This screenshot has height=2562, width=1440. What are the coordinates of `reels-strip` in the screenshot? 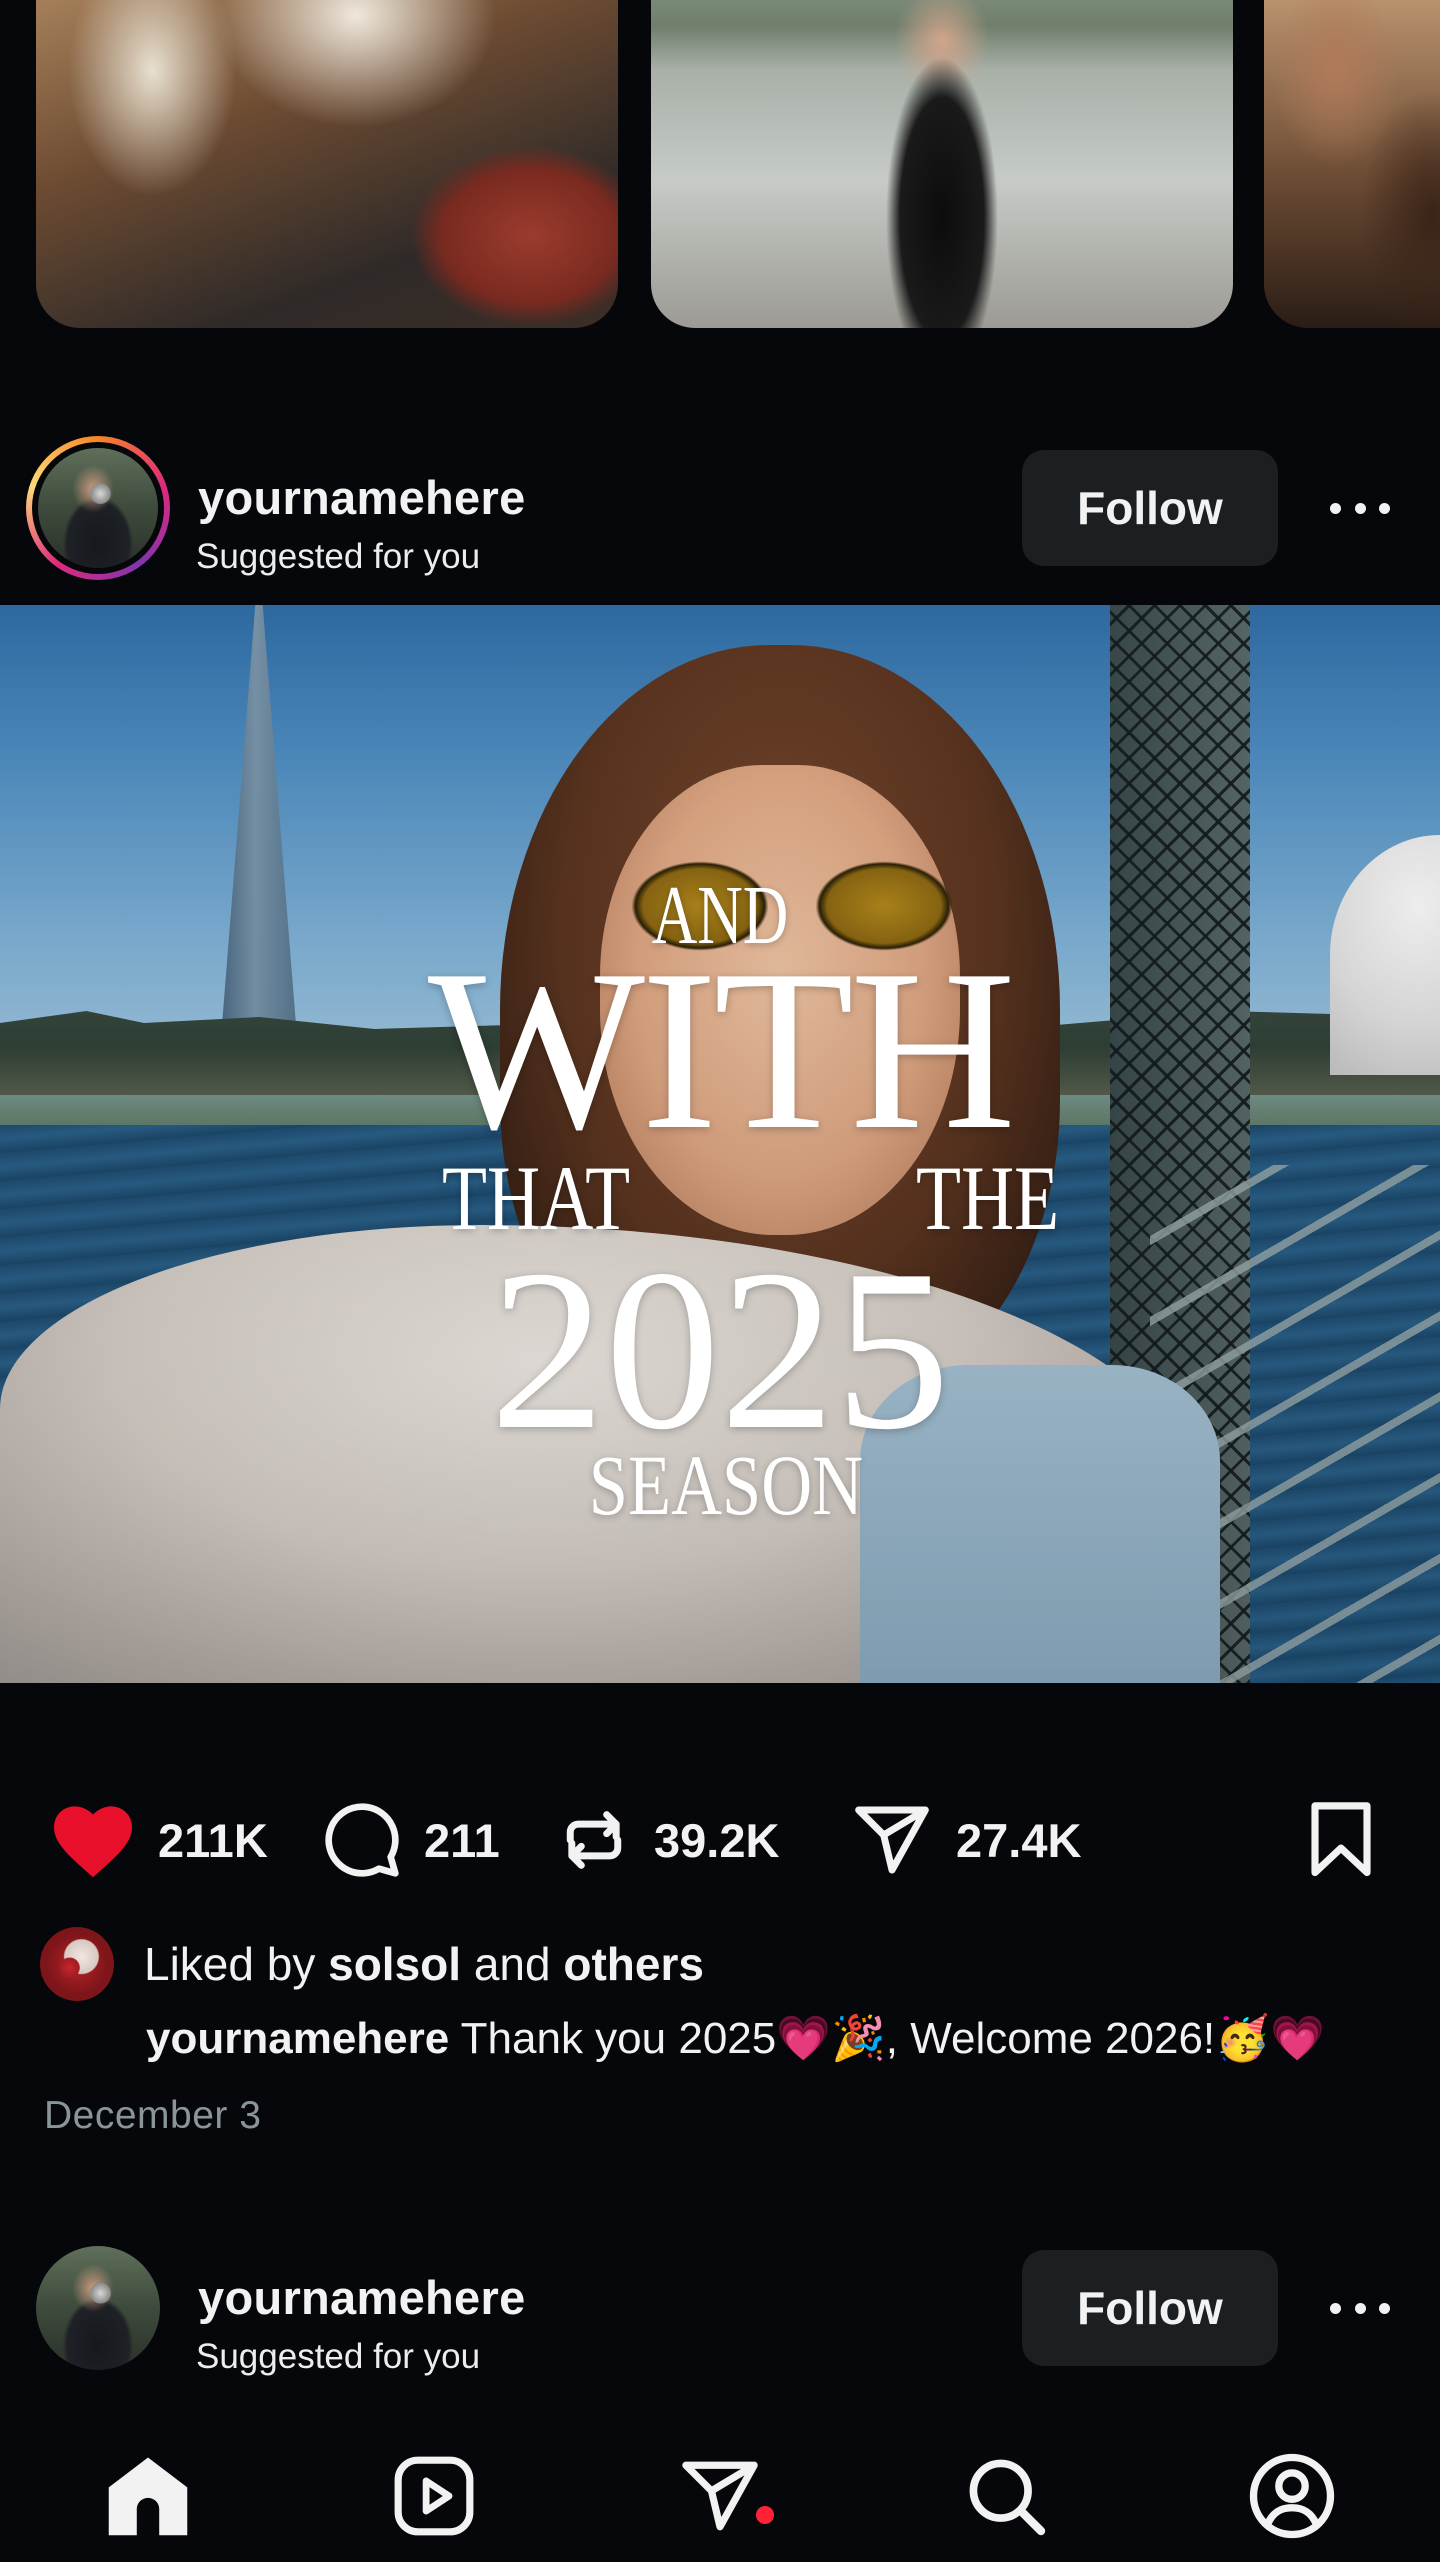 It's located at (720, 165).